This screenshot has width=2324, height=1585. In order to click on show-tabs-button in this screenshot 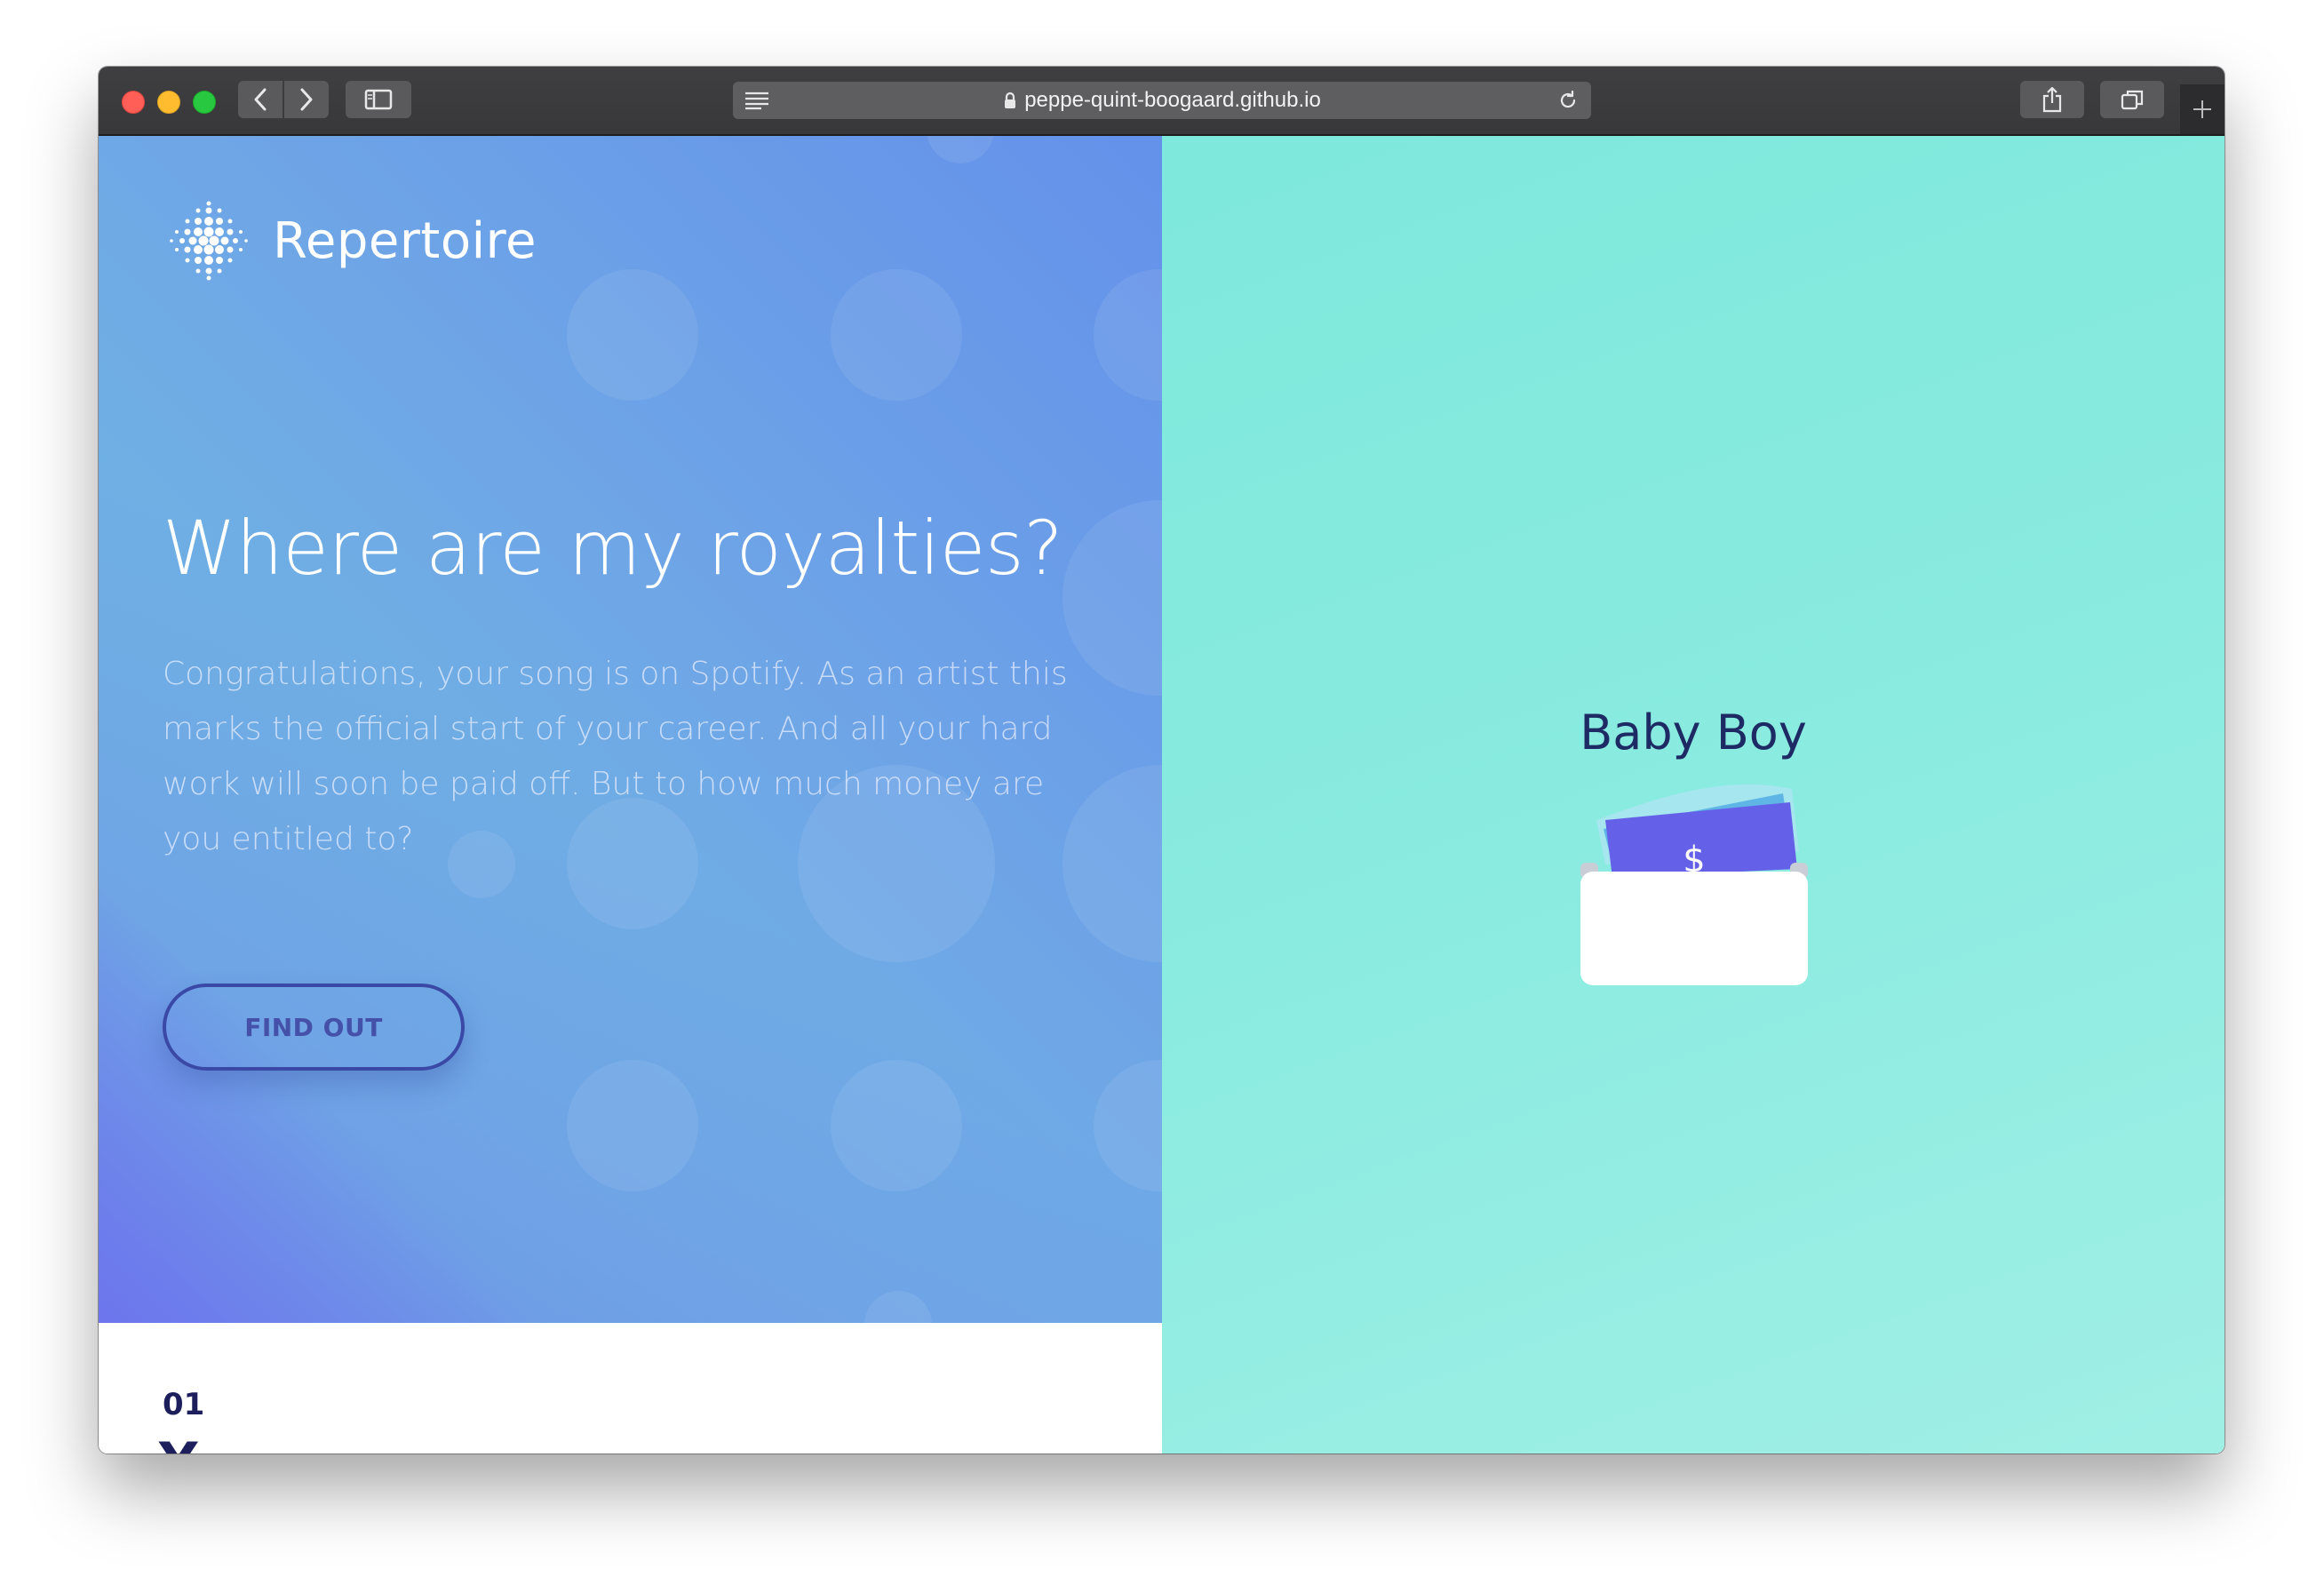, I will do `click(2132, 99)`.